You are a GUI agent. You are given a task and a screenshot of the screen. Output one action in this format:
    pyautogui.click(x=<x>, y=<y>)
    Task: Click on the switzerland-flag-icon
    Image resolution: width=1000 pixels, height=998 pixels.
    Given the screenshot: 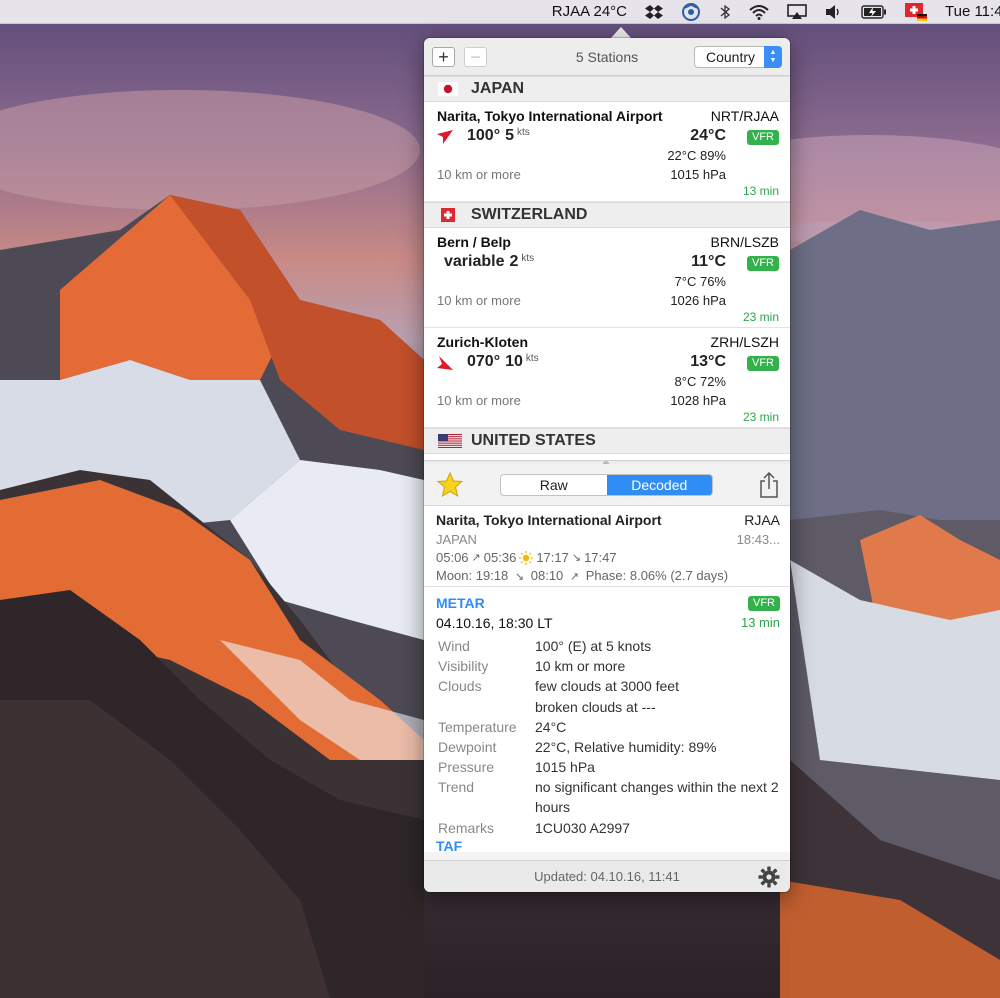 What is the action you would take?
    pyautogui.click(x=448, y=215)
    